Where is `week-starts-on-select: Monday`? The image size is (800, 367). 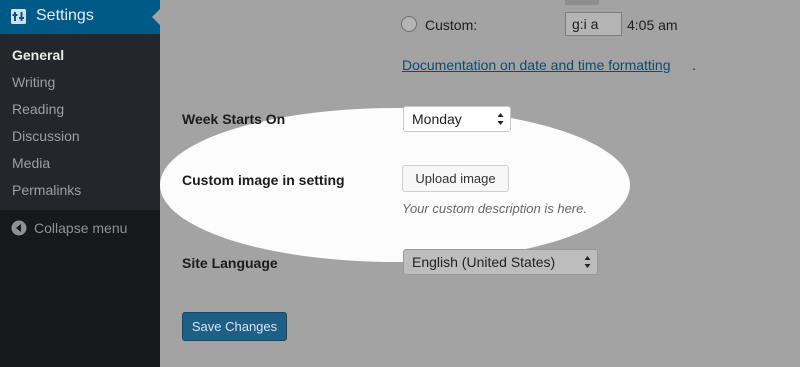
week-starts-on-select: Monday is located at coordinates (457, 119).